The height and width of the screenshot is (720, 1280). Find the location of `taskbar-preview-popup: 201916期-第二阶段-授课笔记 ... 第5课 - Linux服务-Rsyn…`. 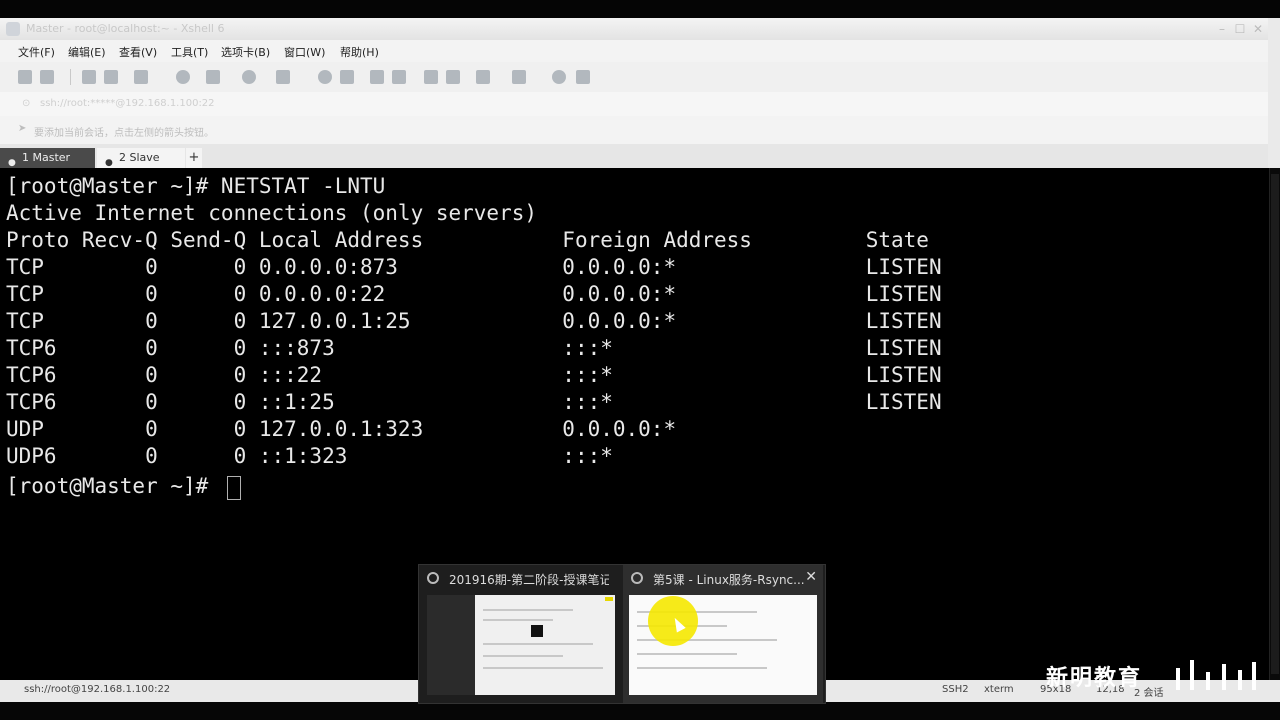

taskbar-preview-popup: 201916期-第二阶段-授课笔记 ... 第5课 - Linux服务-Rsyn… is located at coordinates (622, 634).